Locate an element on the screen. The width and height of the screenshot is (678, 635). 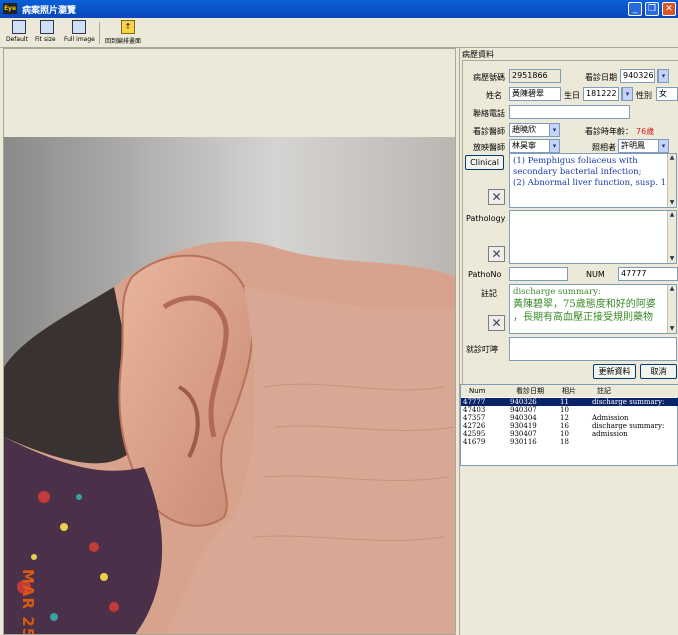
cell-num: 42595 is located at coordinates (474, 434).